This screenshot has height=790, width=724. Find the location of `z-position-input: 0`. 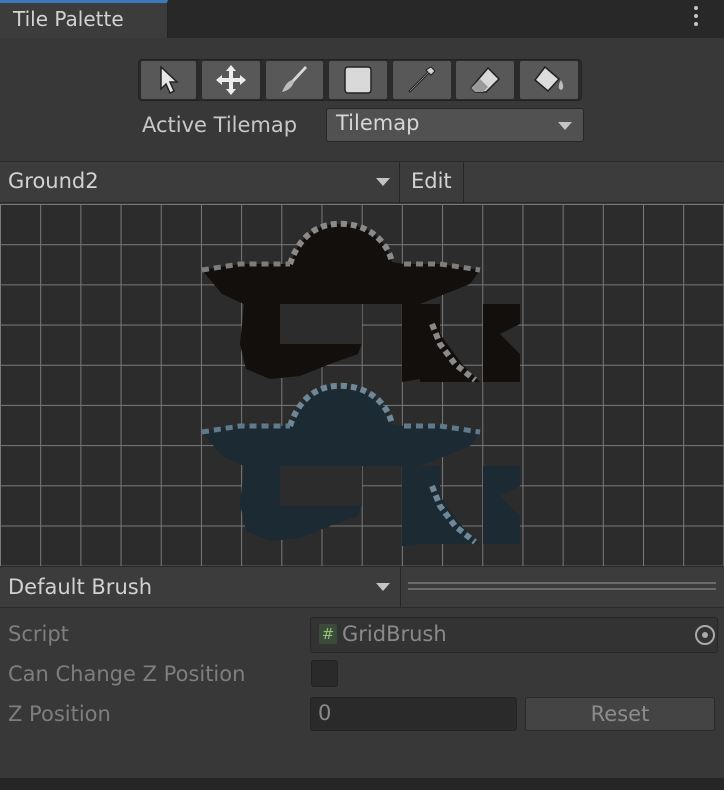

z-position-input: 0 is located at coordinates (413, 714).